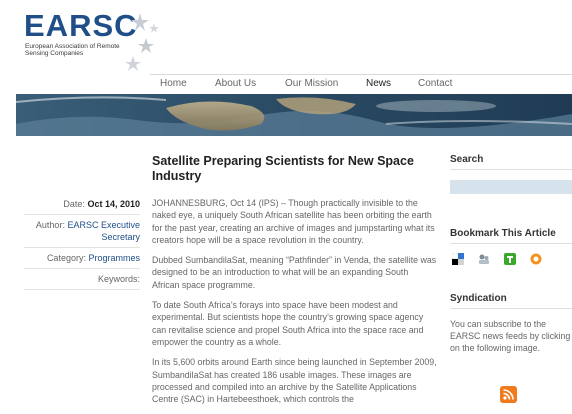 Image resolution: width=572 pixels, height=414 pixels. Describe the element at coordinates (74, 204) in the screenshot. I see `date-label: Date:` at that location.